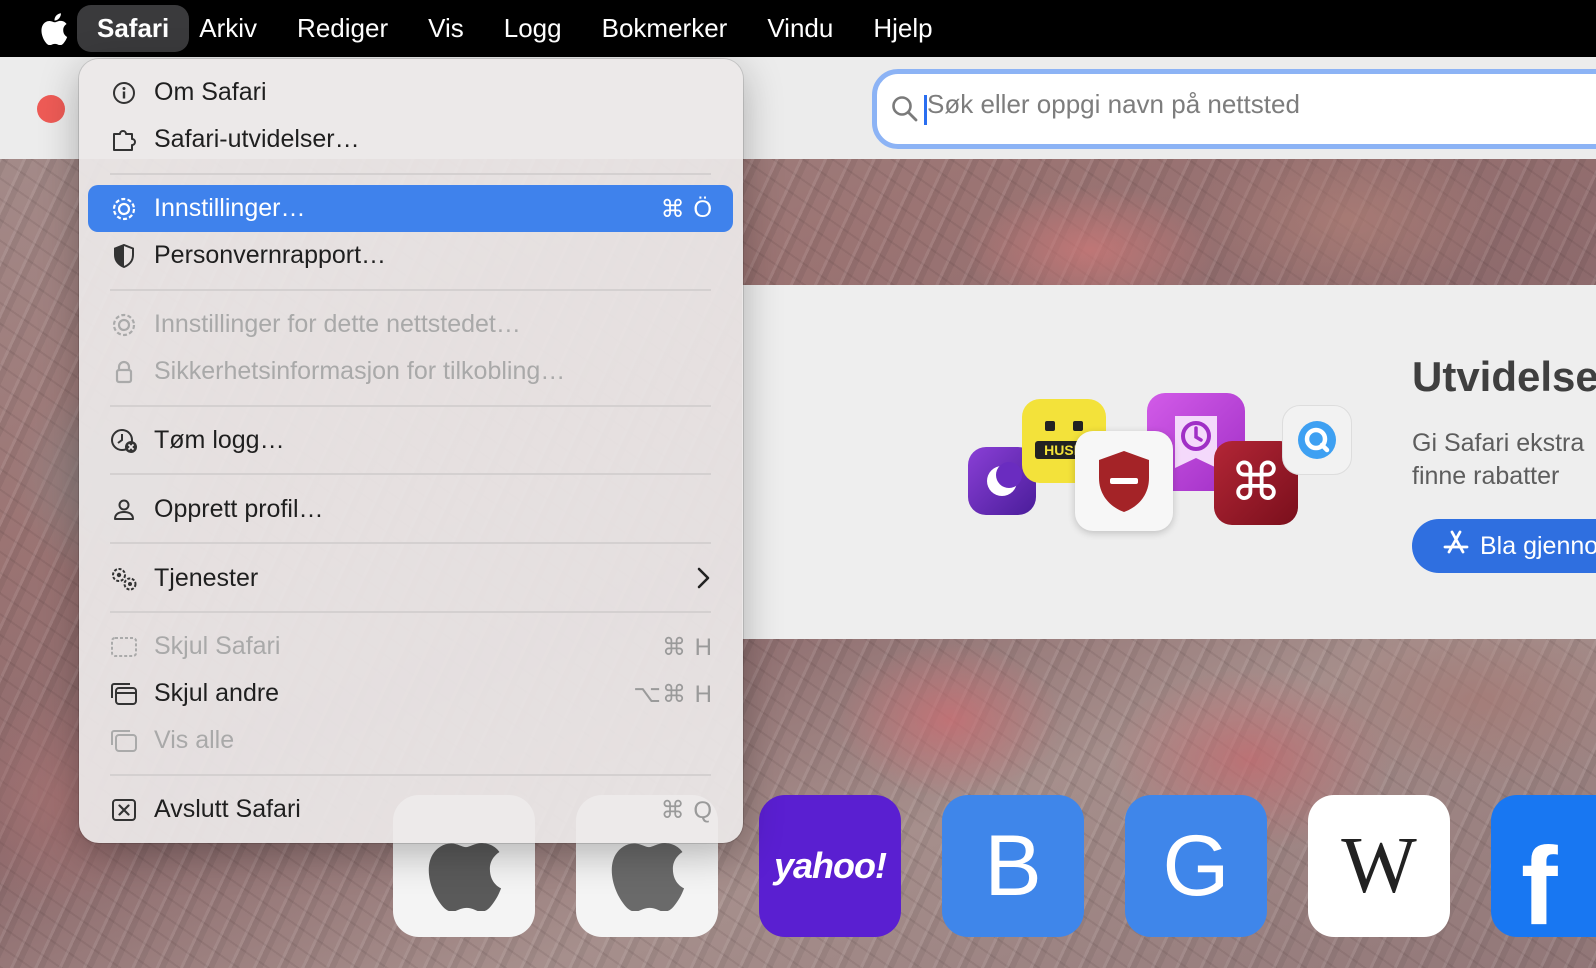  I want to click on extensions-description-line: Gi Safari ekstra, so click(1498, 443).